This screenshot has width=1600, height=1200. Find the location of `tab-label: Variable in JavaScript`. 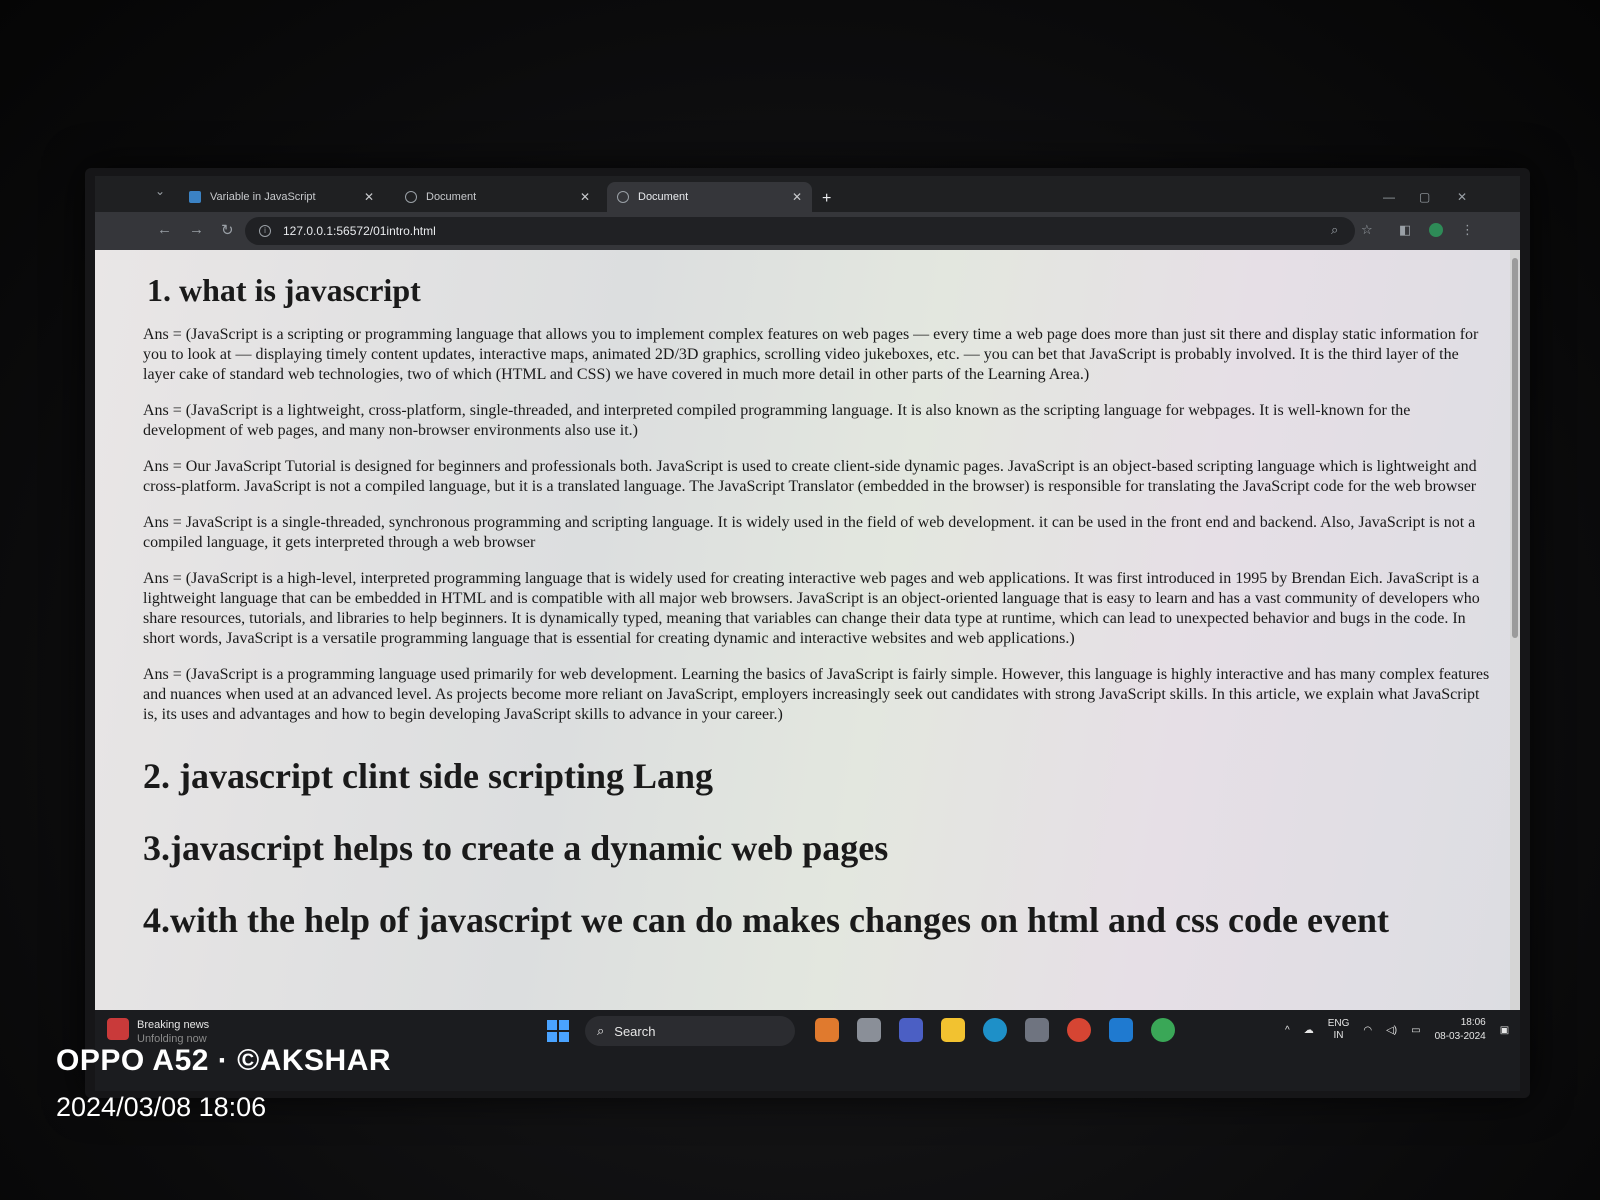

tab-label: Variable in JavaScript is located at coordinates (263, 197).